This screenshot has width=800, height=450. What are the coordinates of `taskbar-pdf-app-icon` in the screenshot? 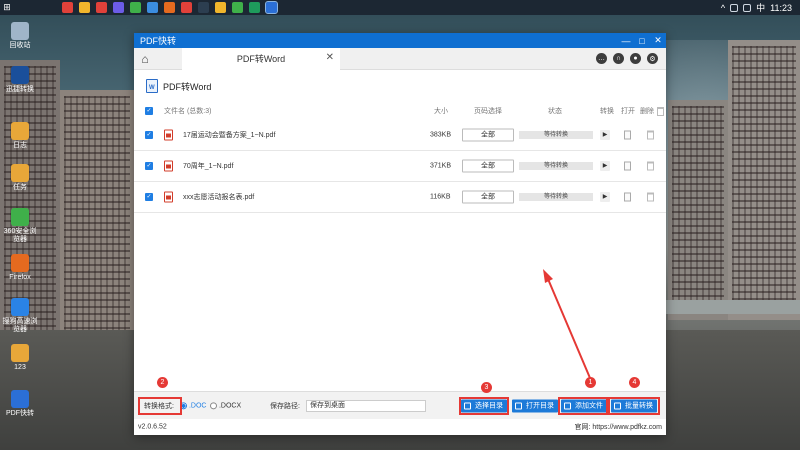 It's located at (271, 7).